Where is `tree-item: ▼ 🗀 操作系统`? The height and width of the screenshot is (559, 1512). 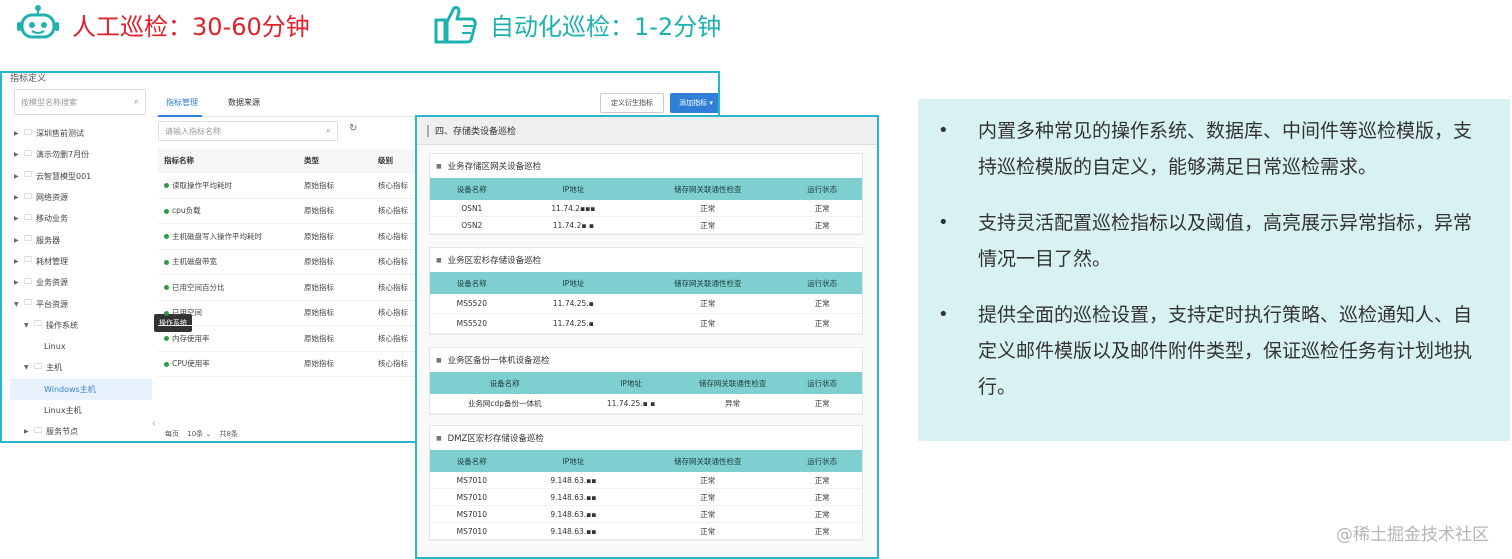
tree-item: ▼ 🗀 操作系统 is located at coordinates (81, 325).